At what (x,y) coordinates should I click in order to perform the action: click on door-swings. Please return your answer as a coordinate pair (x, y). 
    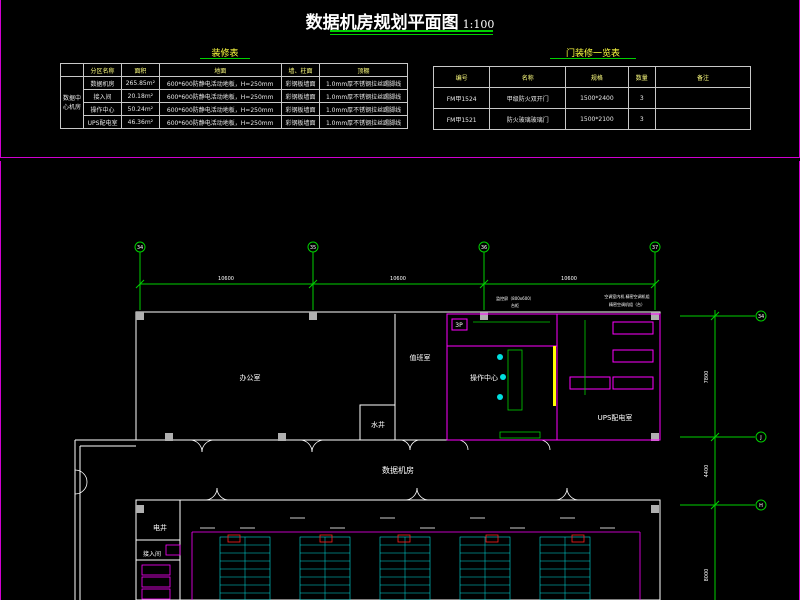
    Looking at the image, I should click on (327, 470).